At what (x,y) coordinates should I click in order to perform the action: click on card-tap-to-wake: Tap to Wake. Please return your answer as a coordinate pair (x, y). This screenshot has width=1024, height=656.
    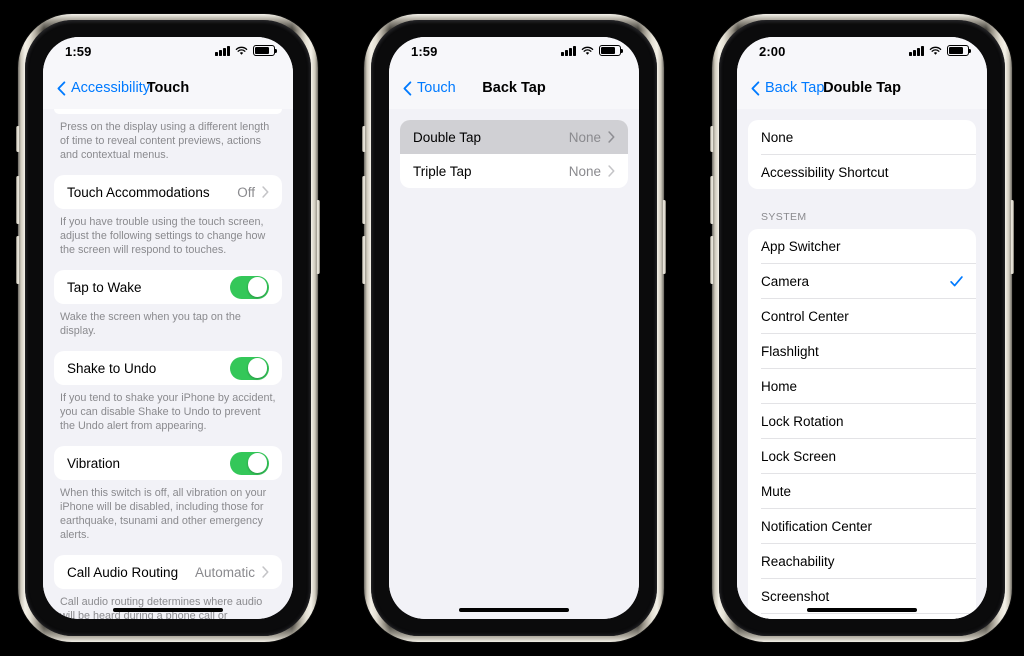
    Looking at the image, I should click on (168, 287).